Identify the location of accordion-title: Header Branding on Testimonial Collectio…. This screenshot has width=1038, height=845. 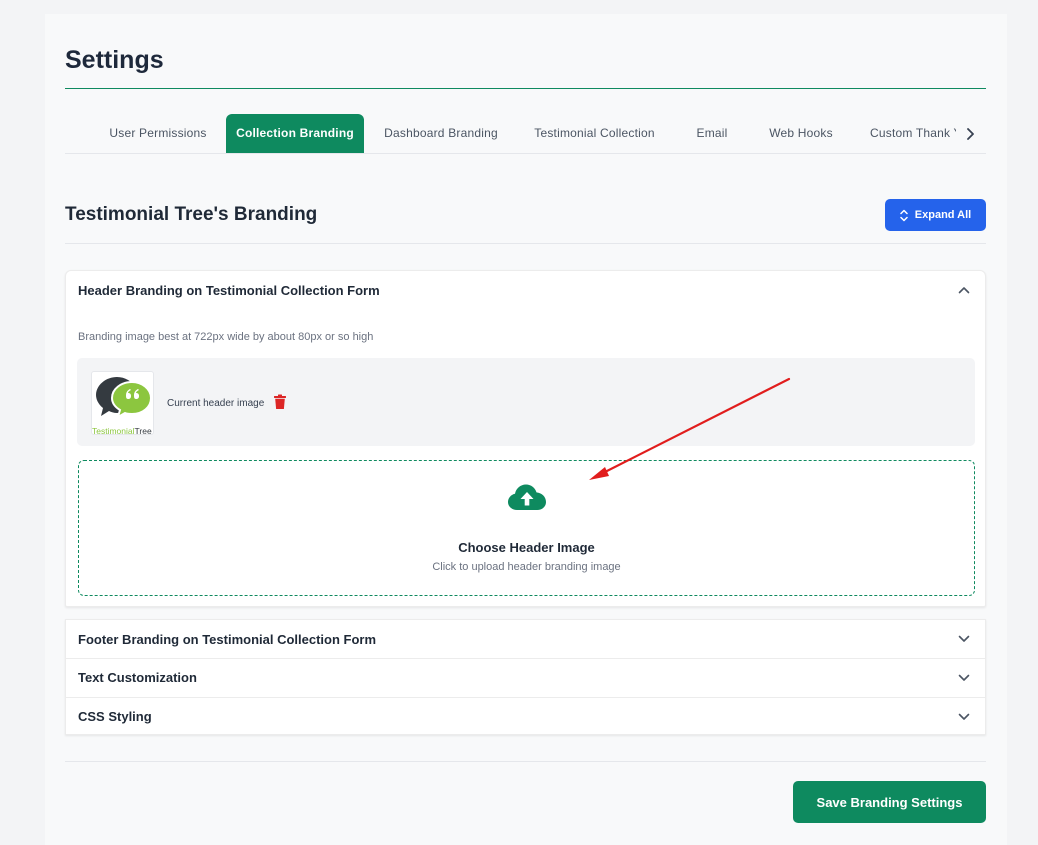
(229, 290).